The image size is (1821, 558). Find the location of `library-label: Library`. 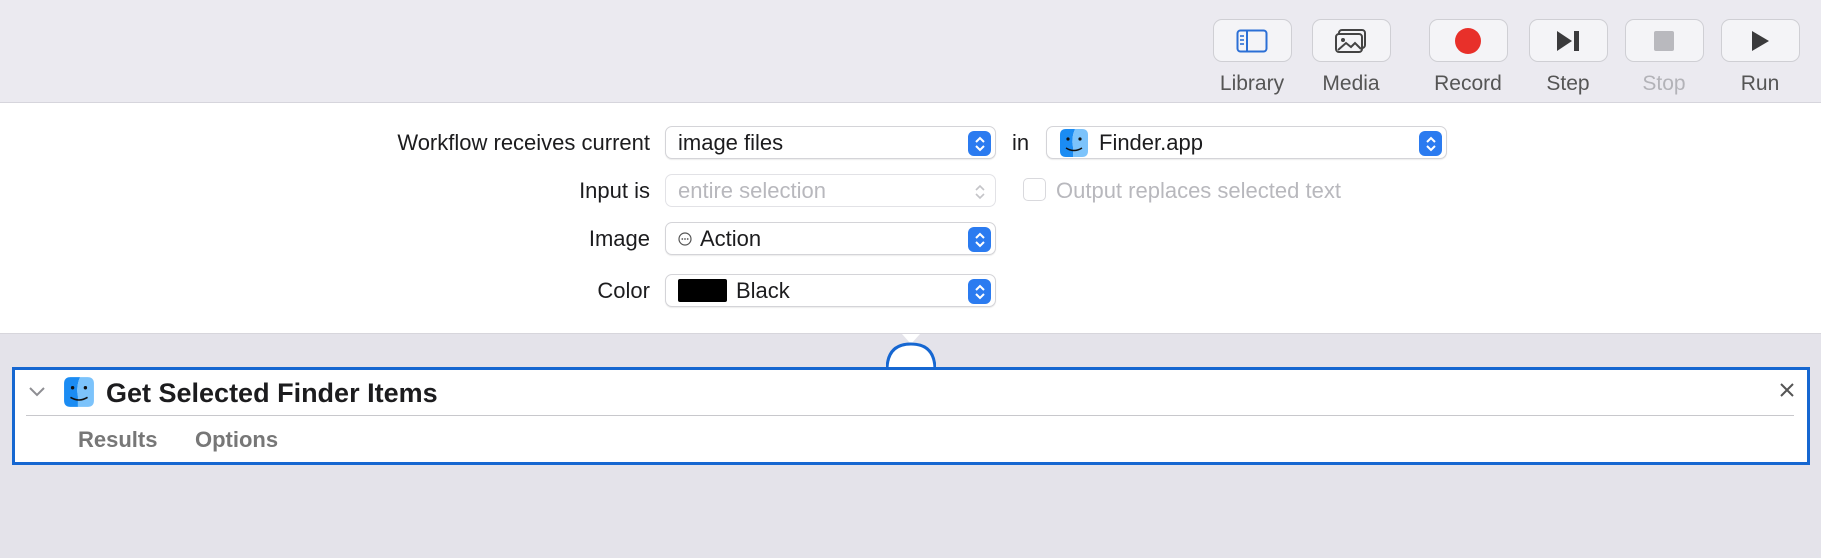

library-label: Library is located at coordinates (1252, 83).